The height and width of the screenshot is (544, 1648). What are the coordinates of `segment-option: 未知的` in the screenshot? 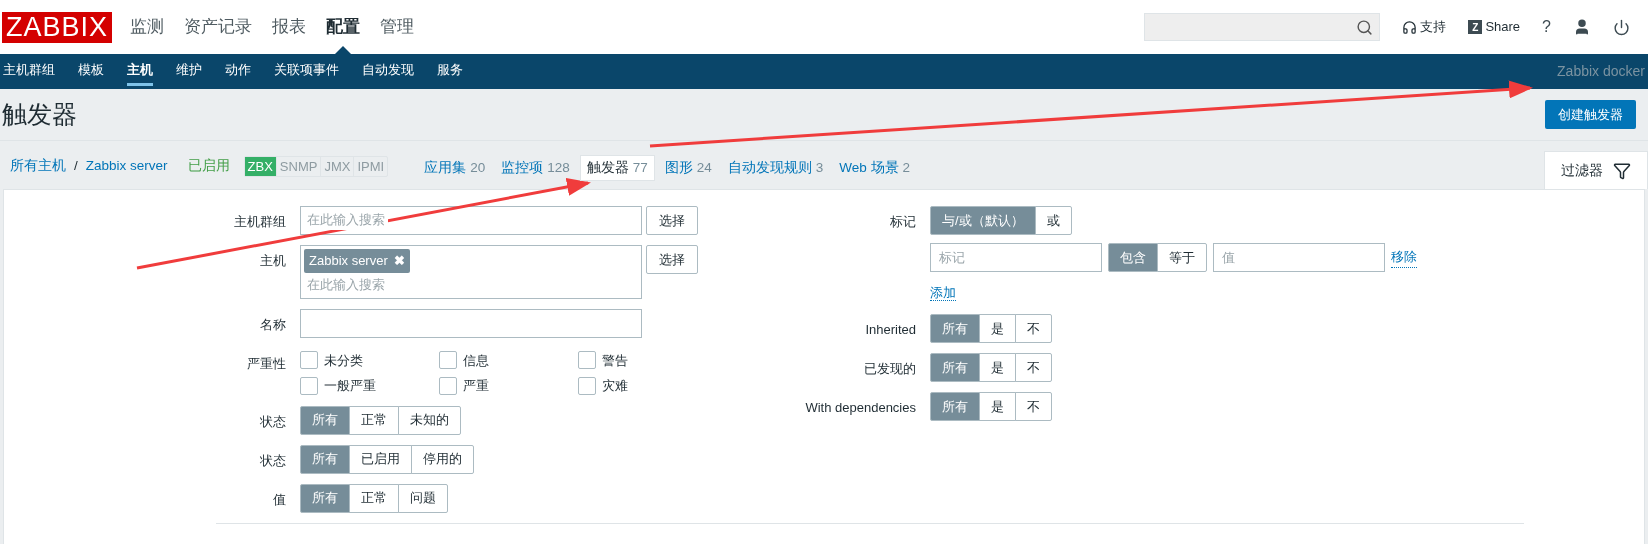 It's located at (429, 420).